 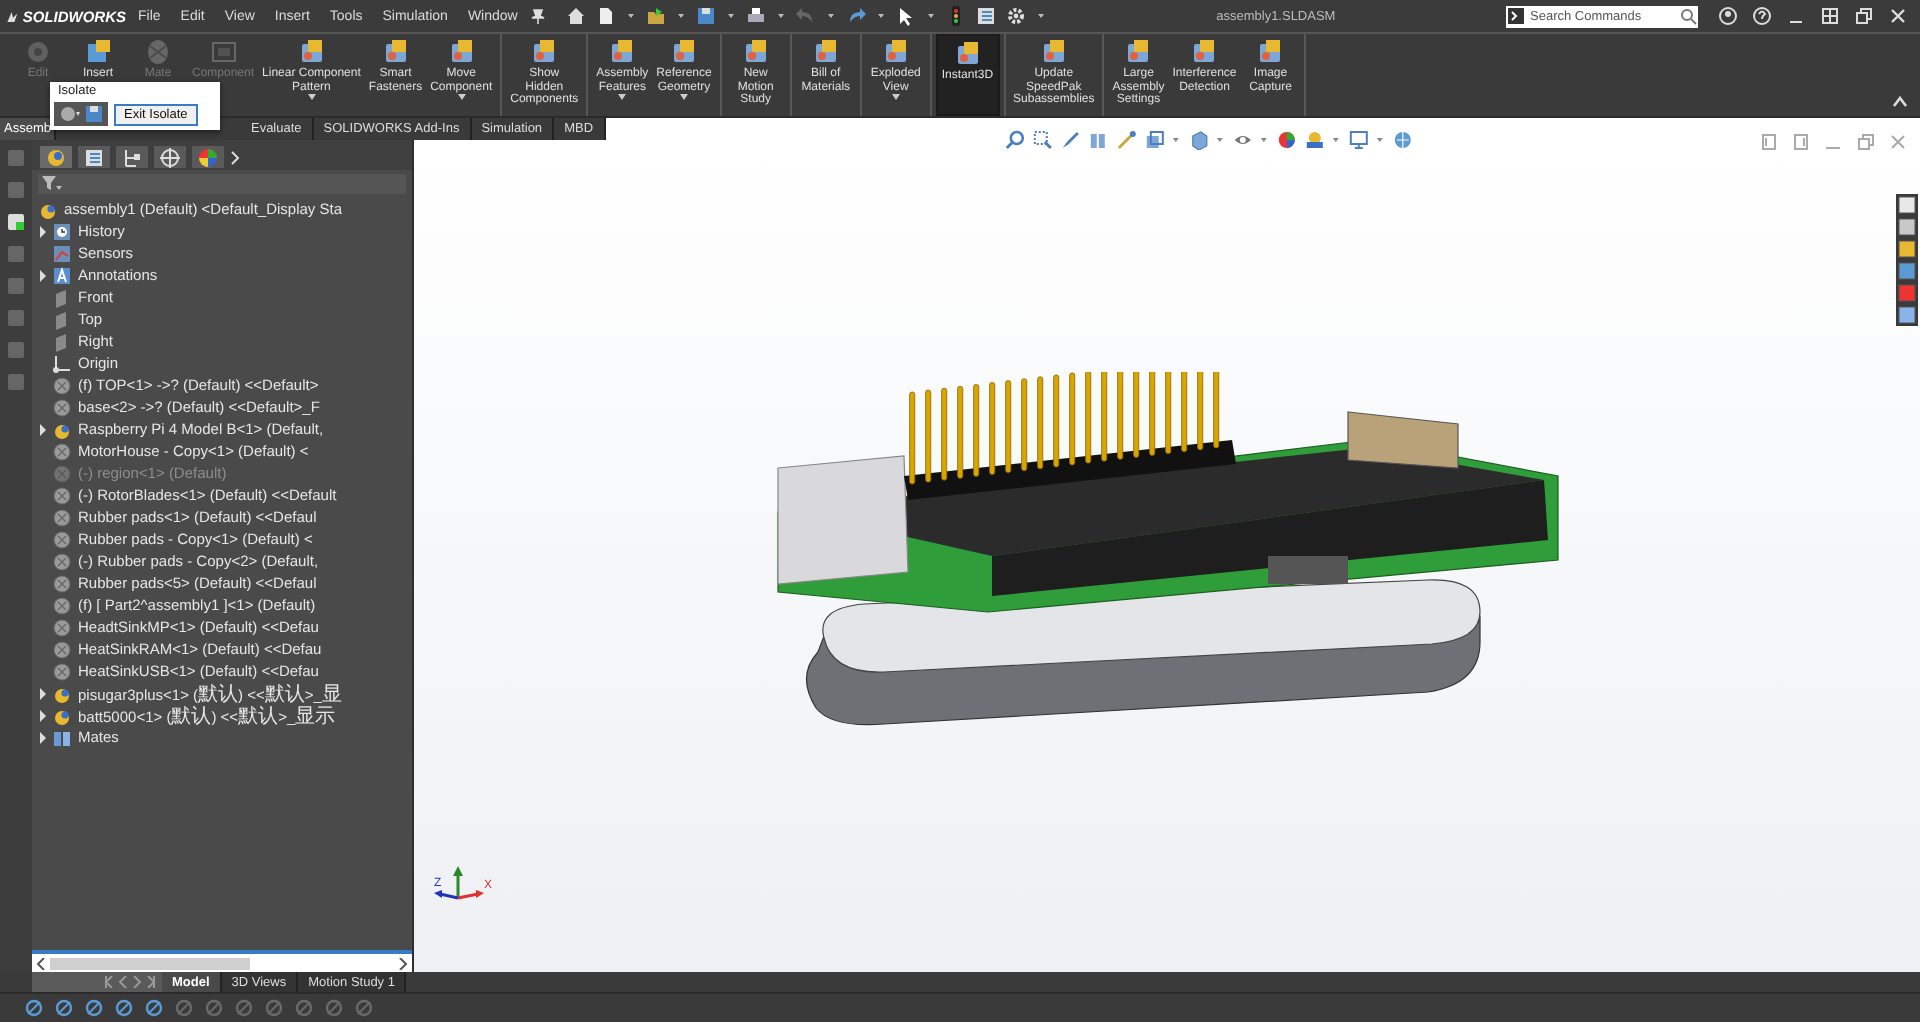 I want to click on restore-icon, so click(x=1864, y=16).